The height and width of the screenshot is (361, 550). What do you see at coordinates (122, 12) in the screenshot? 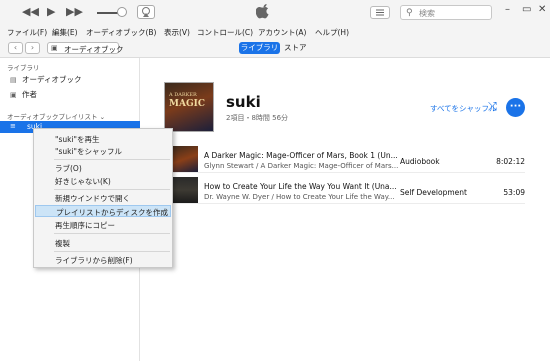
I see `volume-knob` at bounding box center [122, 12].